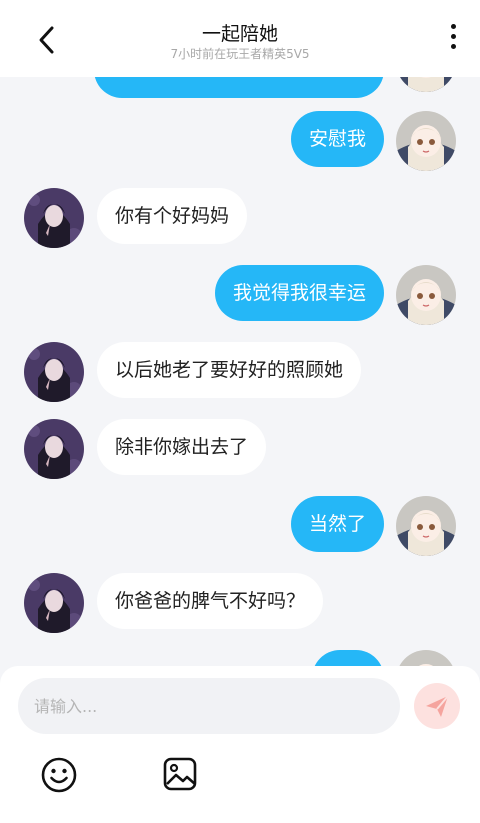  Describe the element at coordinates (172, 216) in the screenshot. I see `message-bubble-received: 你有个好妈妈` at that location.